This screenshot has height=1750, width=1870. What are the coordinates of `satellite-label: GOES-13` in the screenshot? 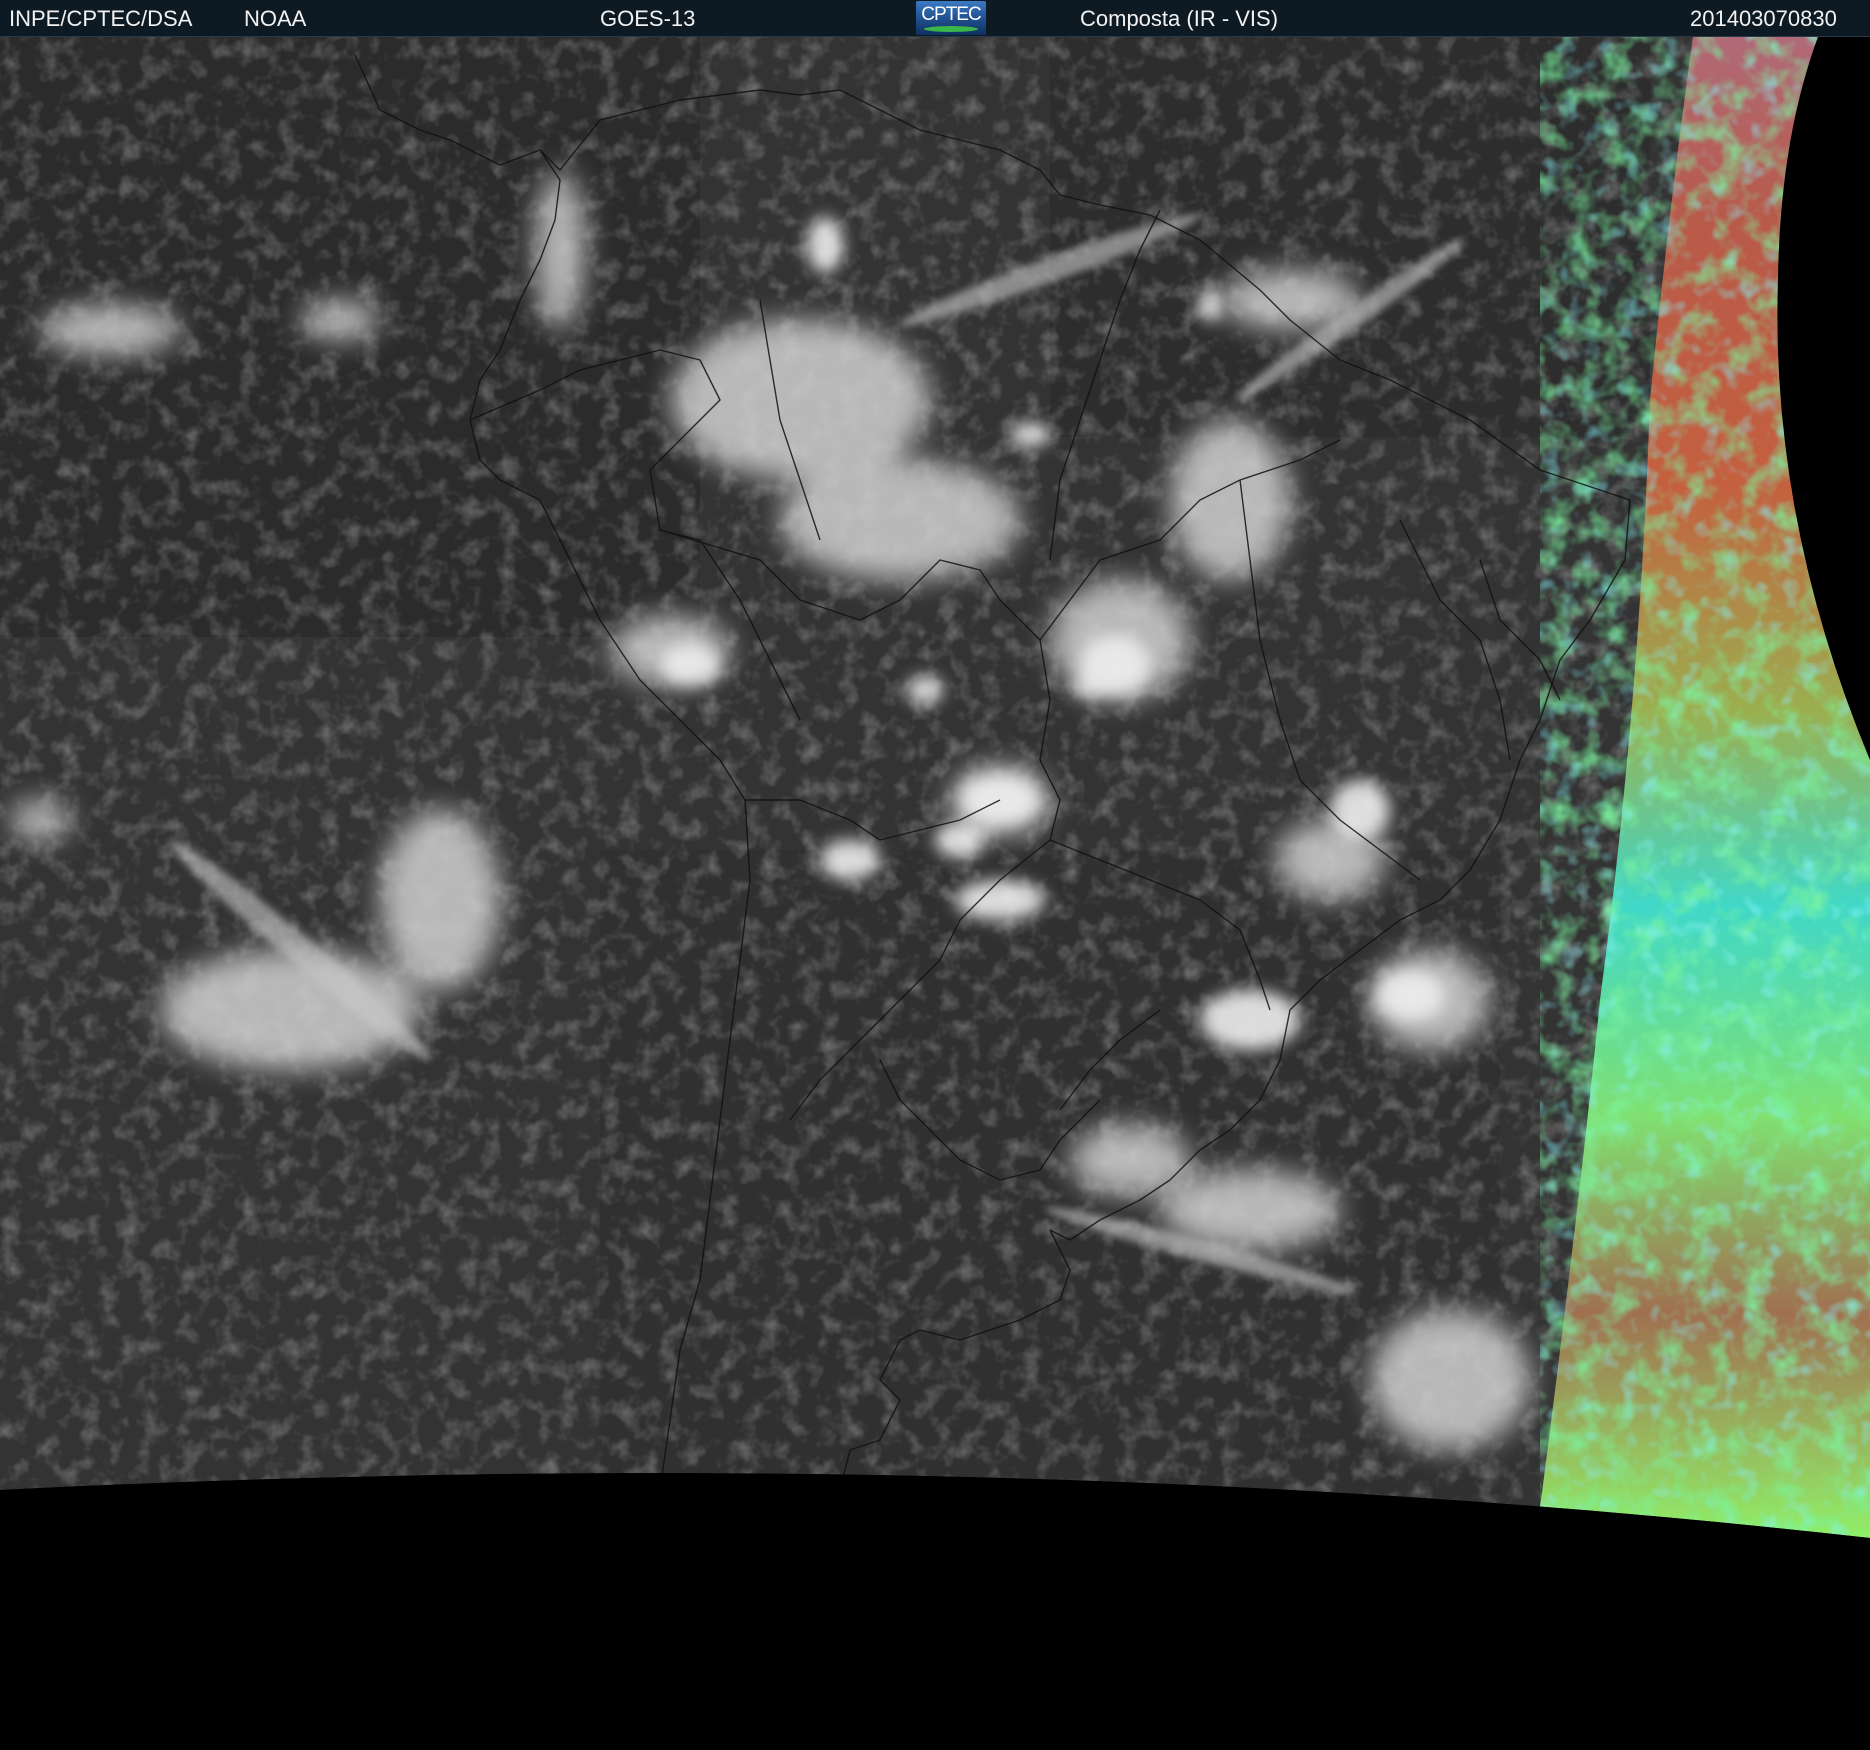 It's located at (648, 18).